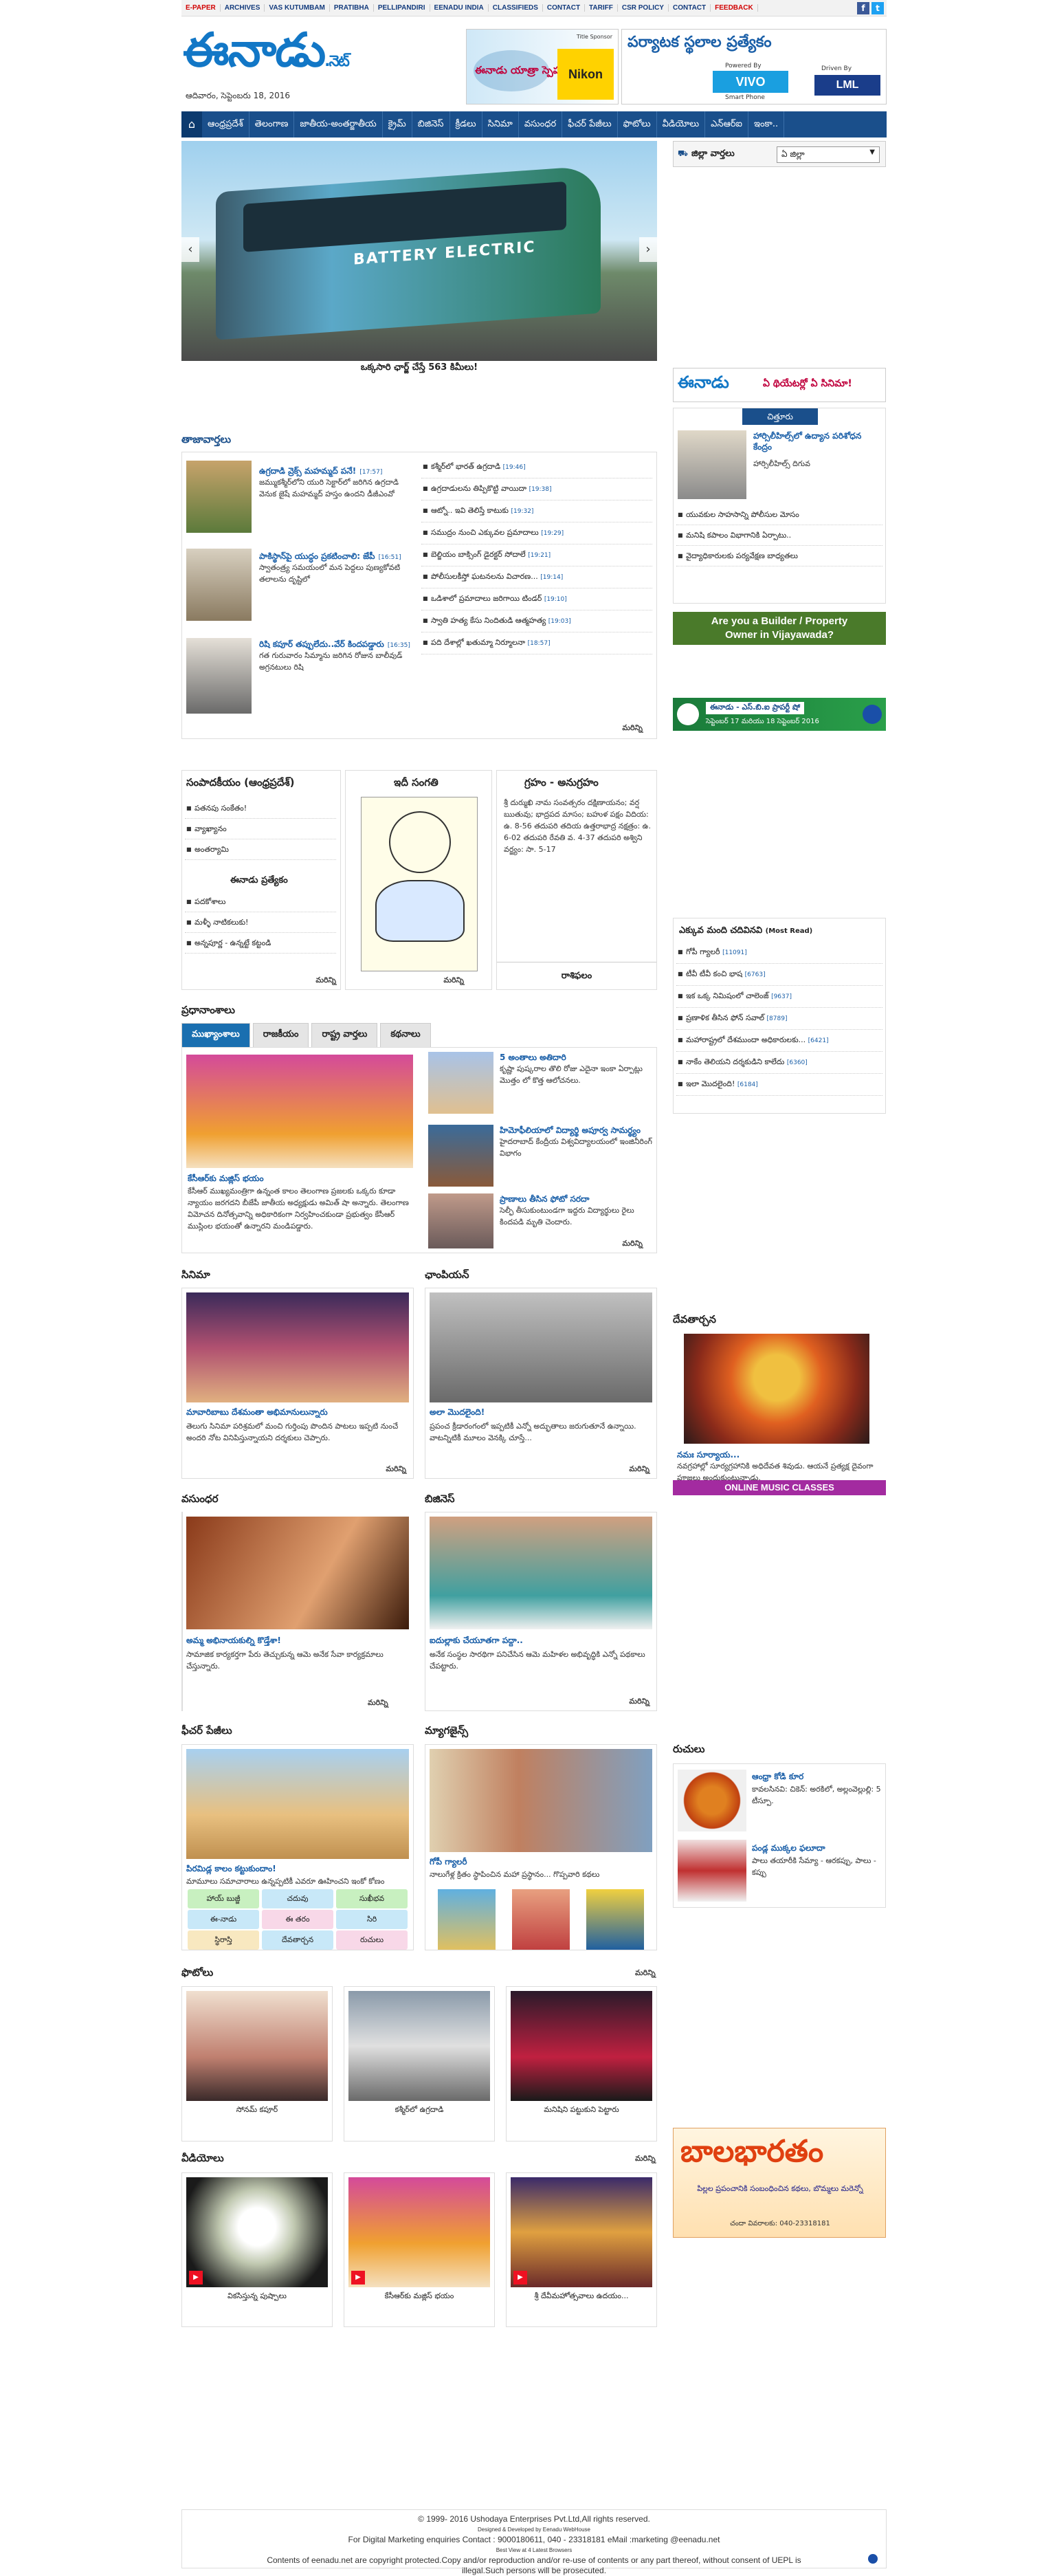 The width and height of the screenshot is (1044, 2576). What do you see at coordinates (542, 66) in the screenshot?
I see `header-ad-yatra: ఈనాడు యాత్రా స్పెషల్ Title Sponsor Nikon` at bounding box center [542, 66].